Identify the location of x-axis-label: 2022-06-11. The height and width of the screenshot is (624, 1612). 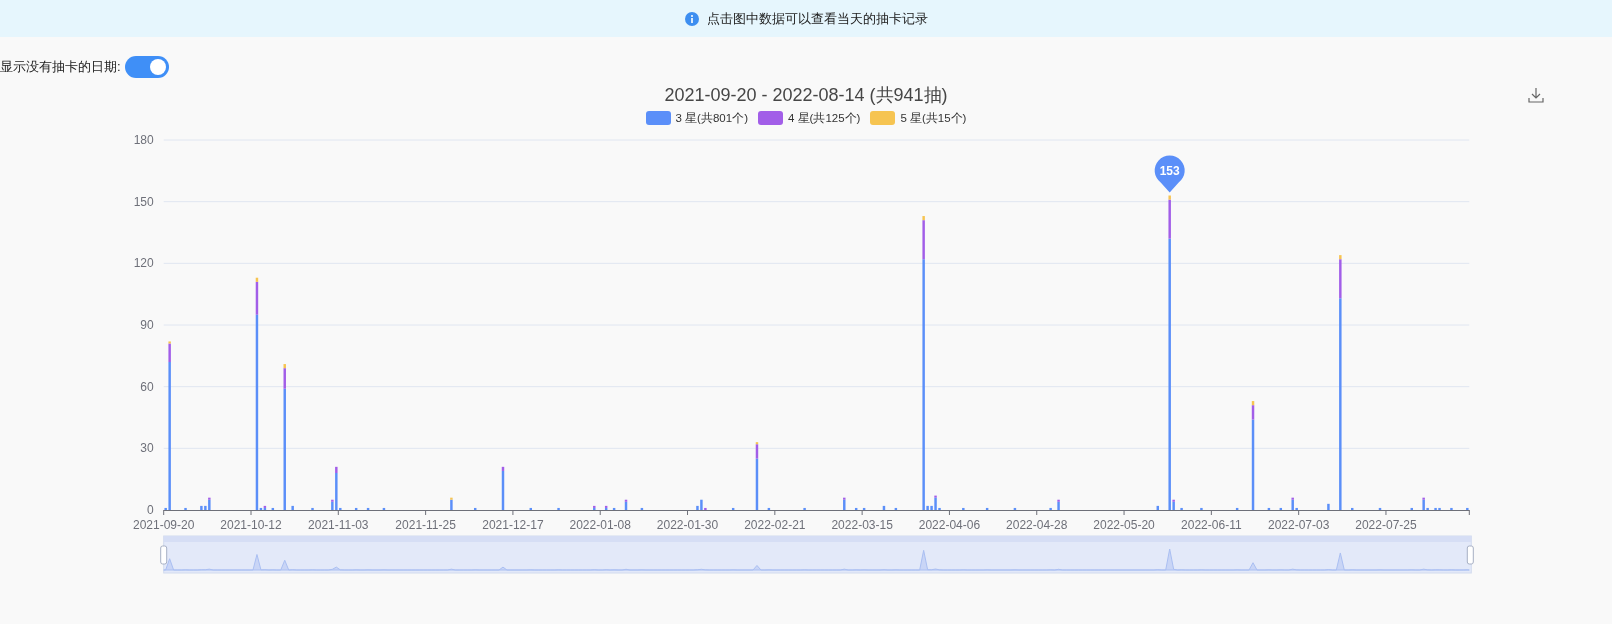
(1211, 525).